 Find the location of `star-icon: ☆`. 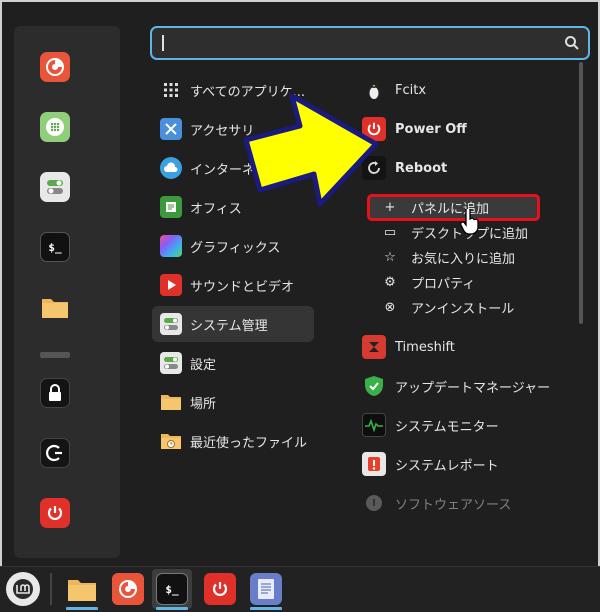

star-icon: ☆ is located at coordinates (390, 257).